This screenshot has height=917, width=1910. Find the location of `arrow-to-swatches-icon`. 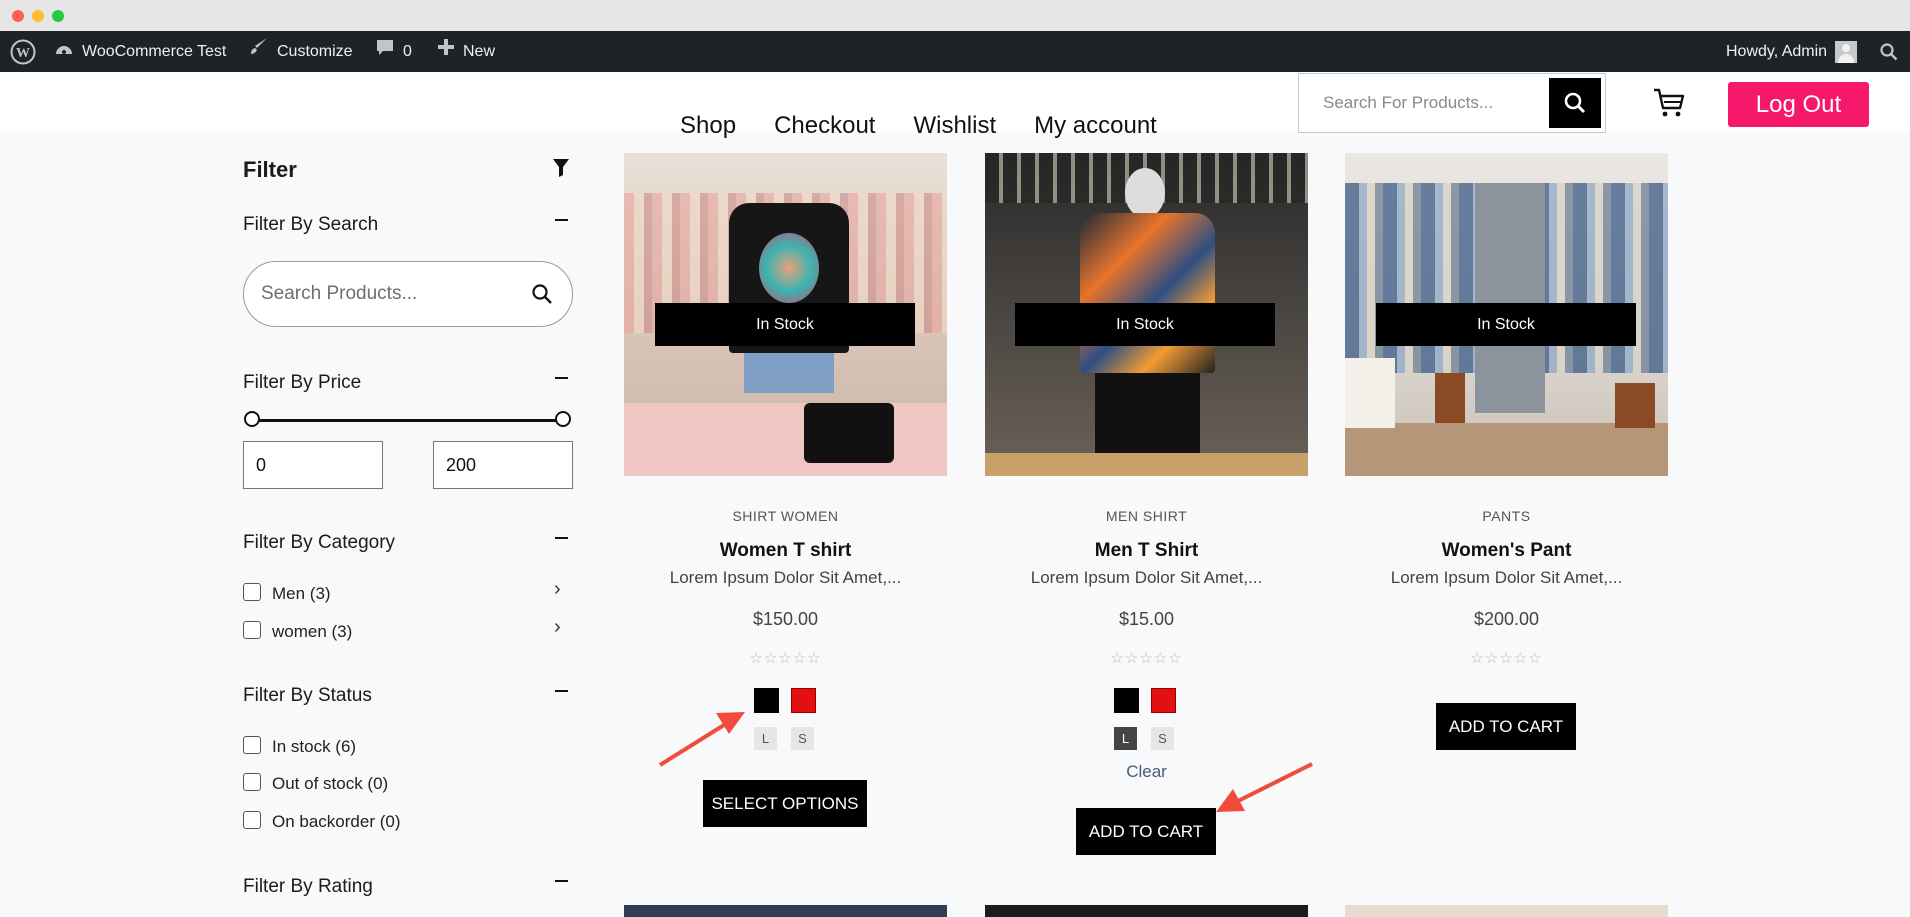

arrow-to-swatches-icon is located at coordinates (701, 739).